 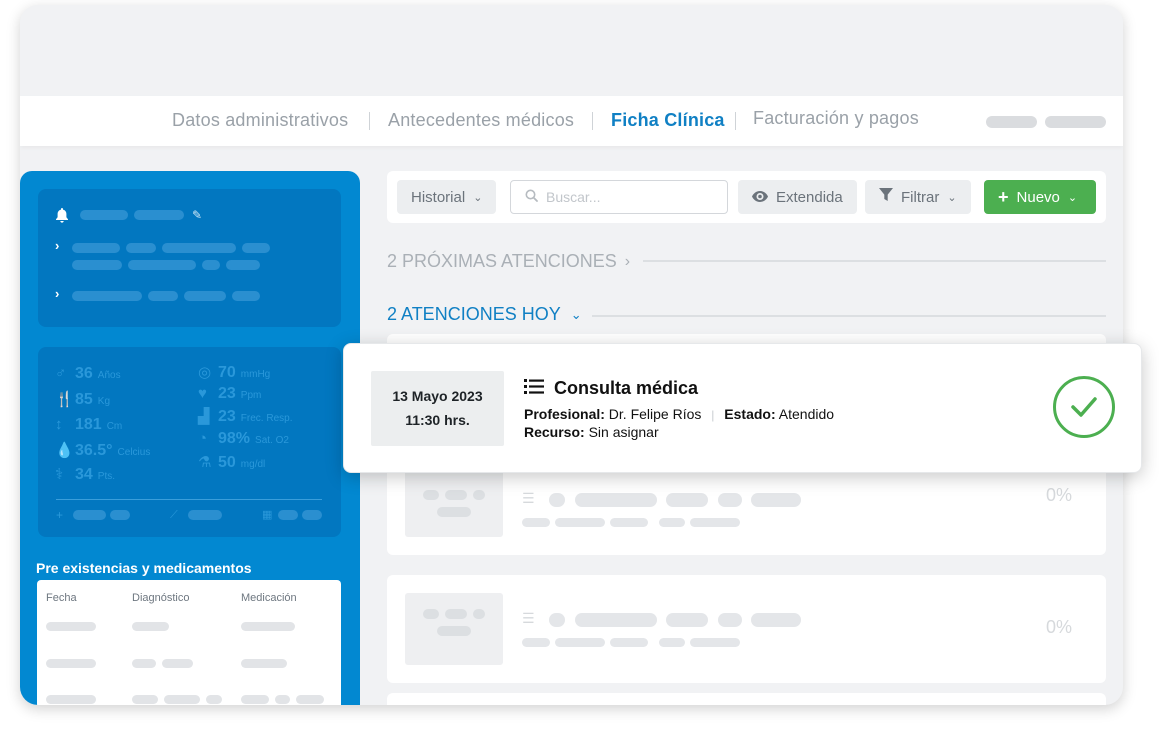 I want to click on vital-value: 181, so click(x=88, y=424).